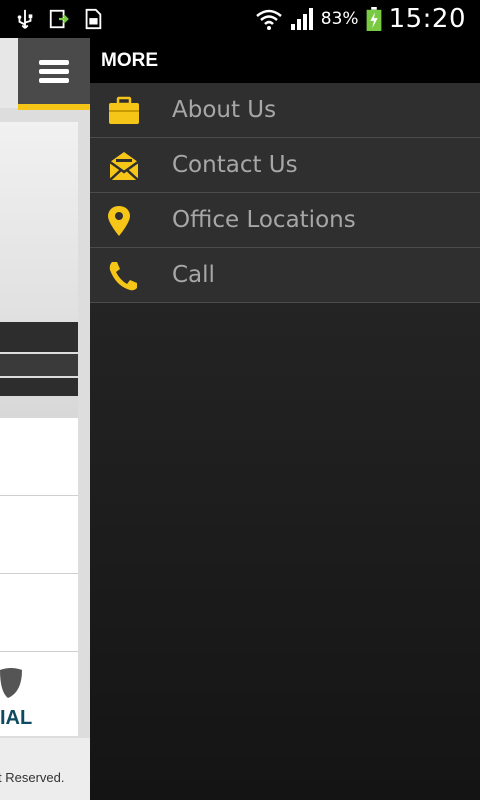 This screenshot has width=480, height=800. Describe the element at coordinates (93, 19) in the screenshot. I see `sim-icon` at that location.